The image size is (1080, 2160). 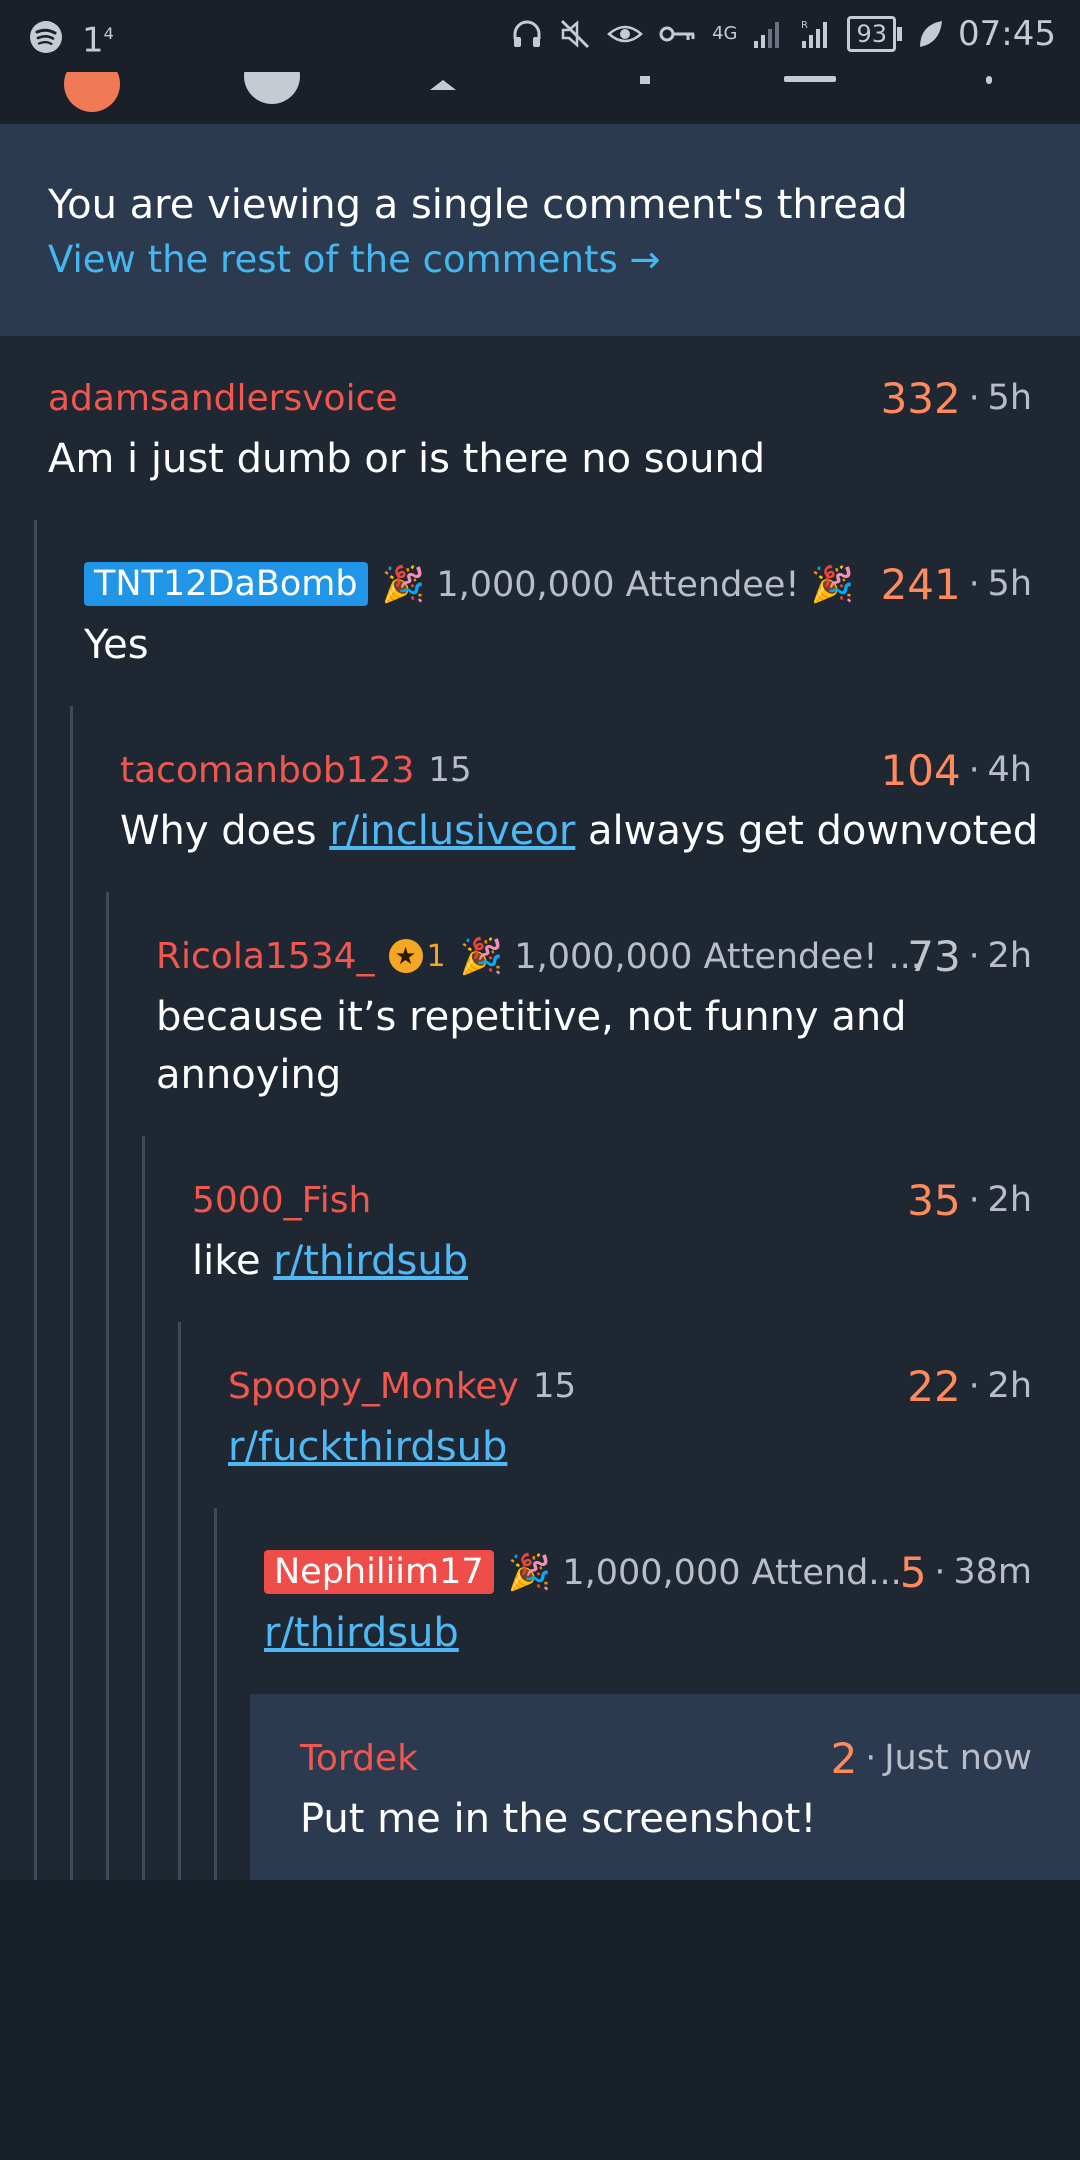 I want to click on comment: Spoopy_Monkey 15 22 · 2h r/fuckthirdsub, so click(x=540, y=1423).